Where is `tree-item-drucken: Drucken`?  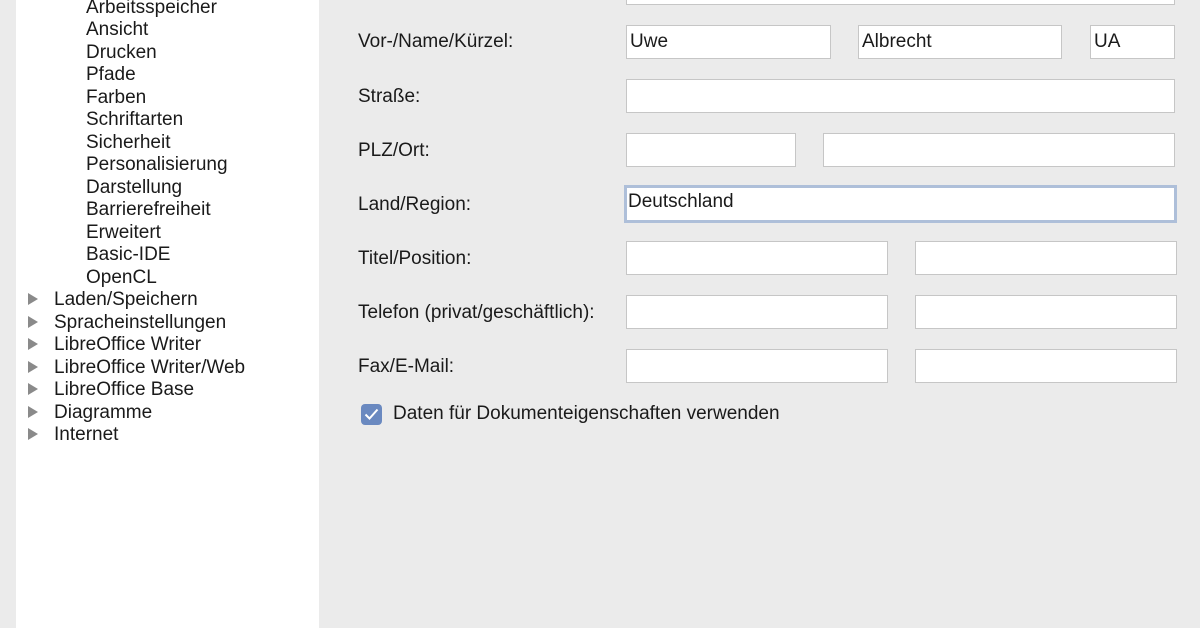 tree-item-drucken: Drucken is located at coordinates (121, 53).